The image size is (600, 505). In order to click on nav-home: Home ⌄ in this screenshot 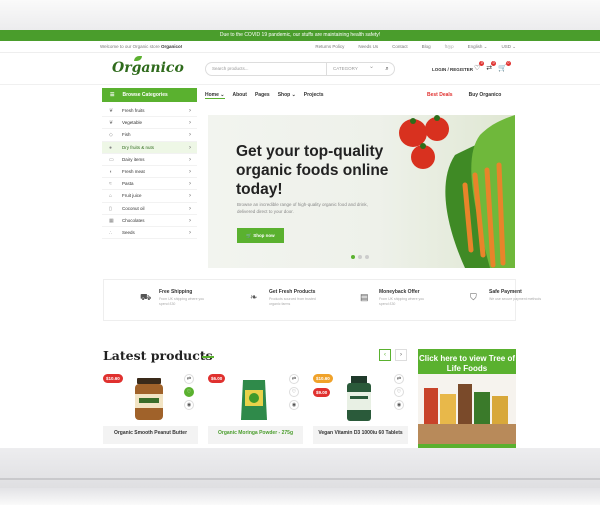, I will do `click(215, 95)`.